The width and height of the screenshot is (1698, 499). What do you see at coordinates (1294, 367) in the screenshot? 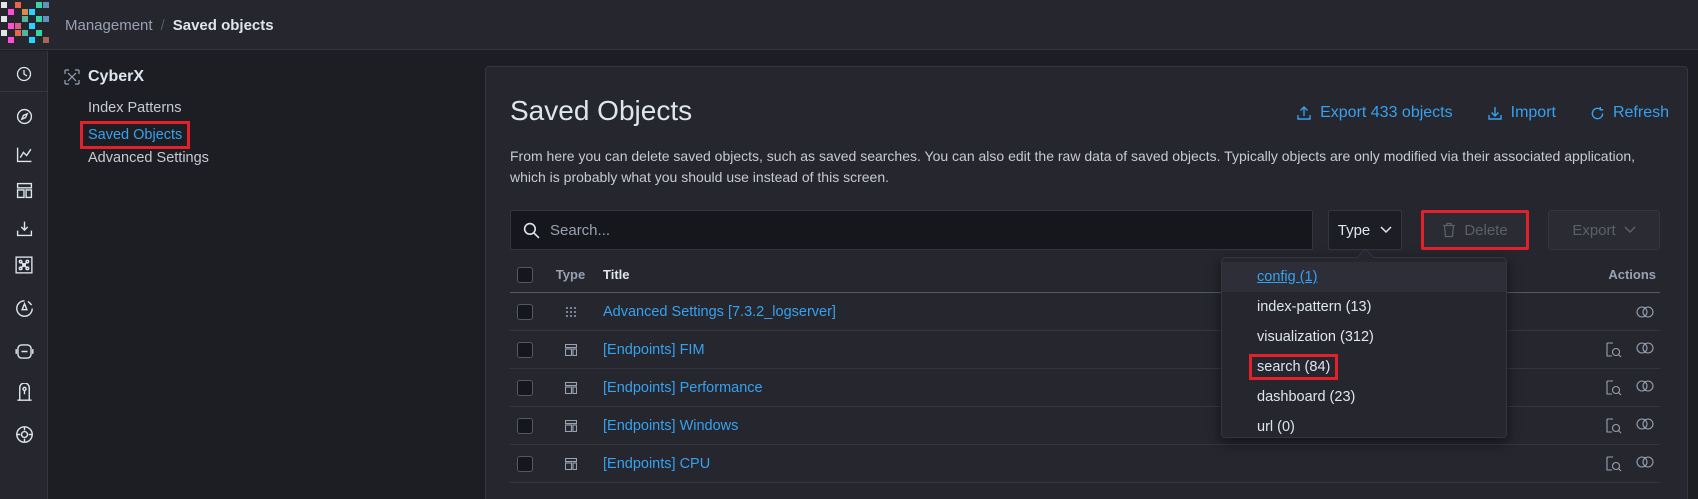
I see `type-option-search-label: search (84)` at bounding box center [1294, 367].